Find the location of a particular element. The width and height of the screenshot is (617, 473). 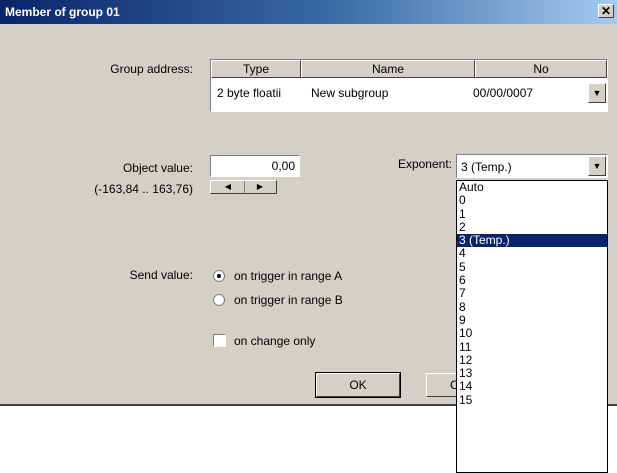

column-header-type: Type is located at coordinates (256, 69).